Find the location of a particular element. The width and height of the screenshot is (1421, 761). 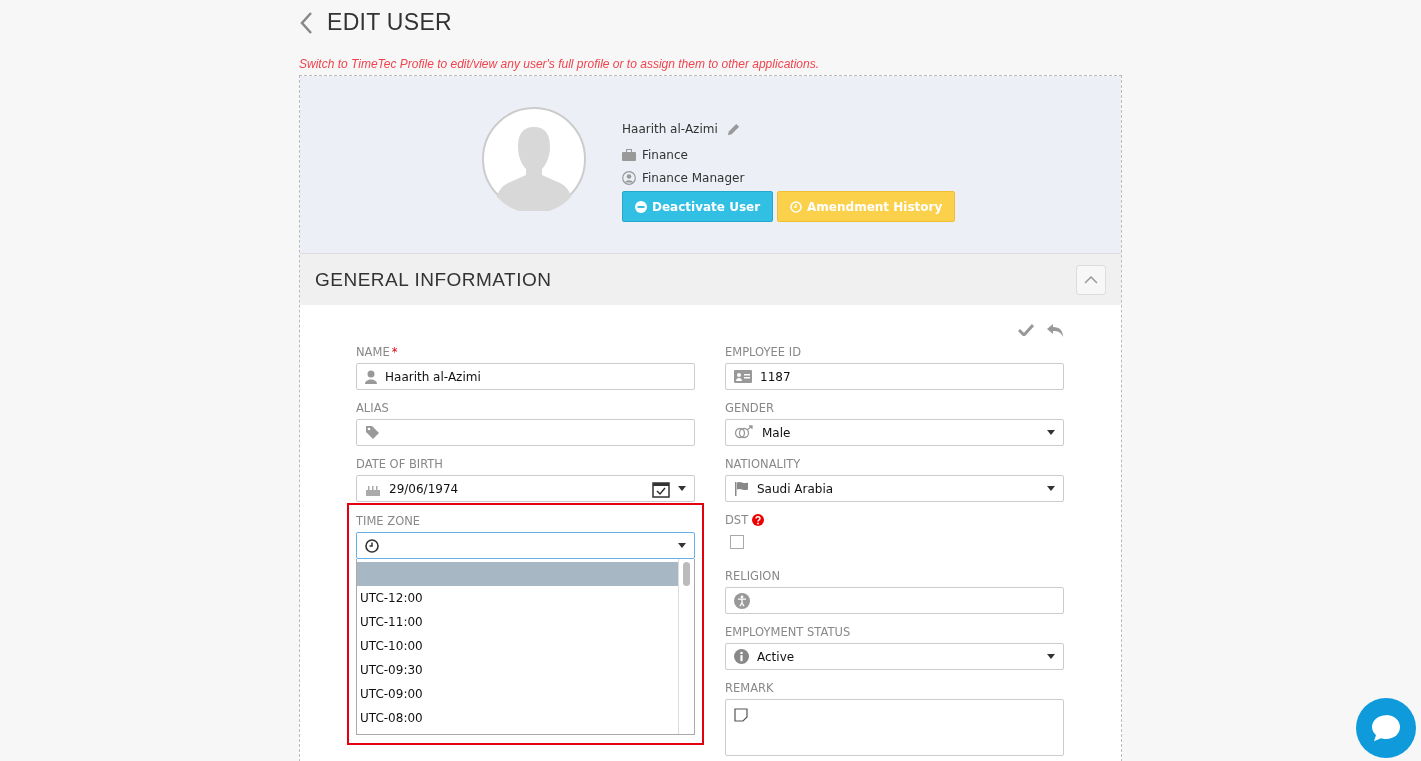

info-icon is located at coordinates (741, 656).